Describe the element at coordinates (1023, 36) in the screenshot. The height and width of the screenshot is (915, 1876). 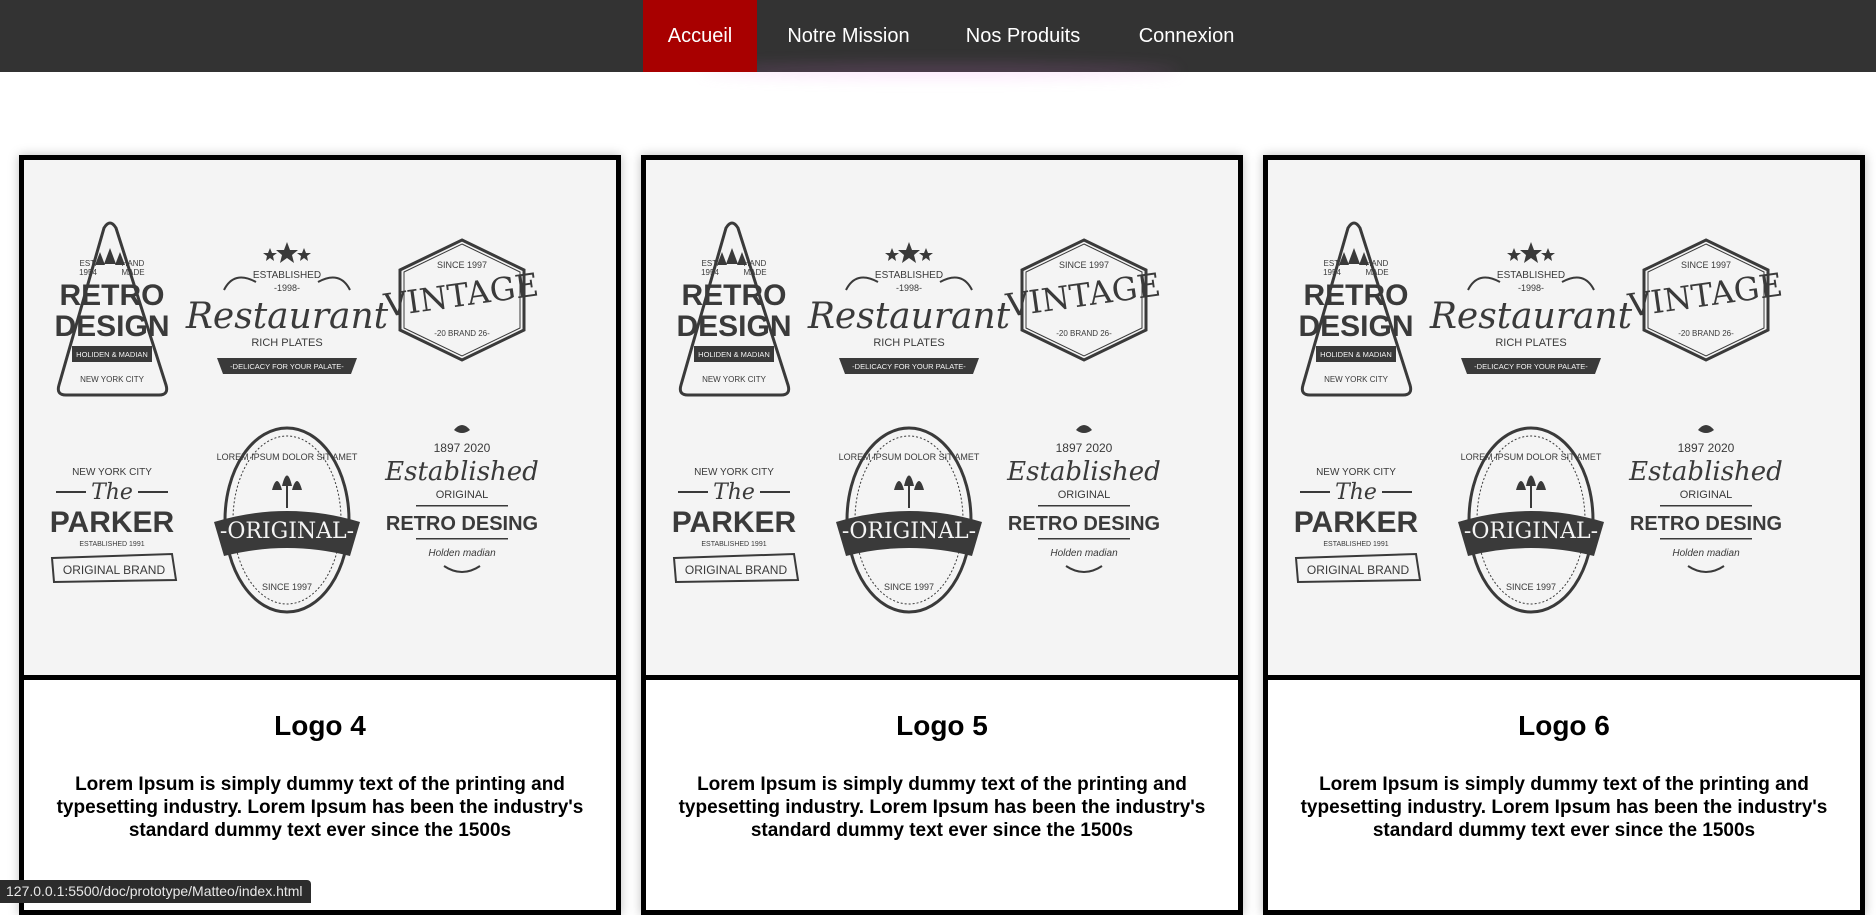
I see `nav-item-nos-produits: Nos Produits` at that location.